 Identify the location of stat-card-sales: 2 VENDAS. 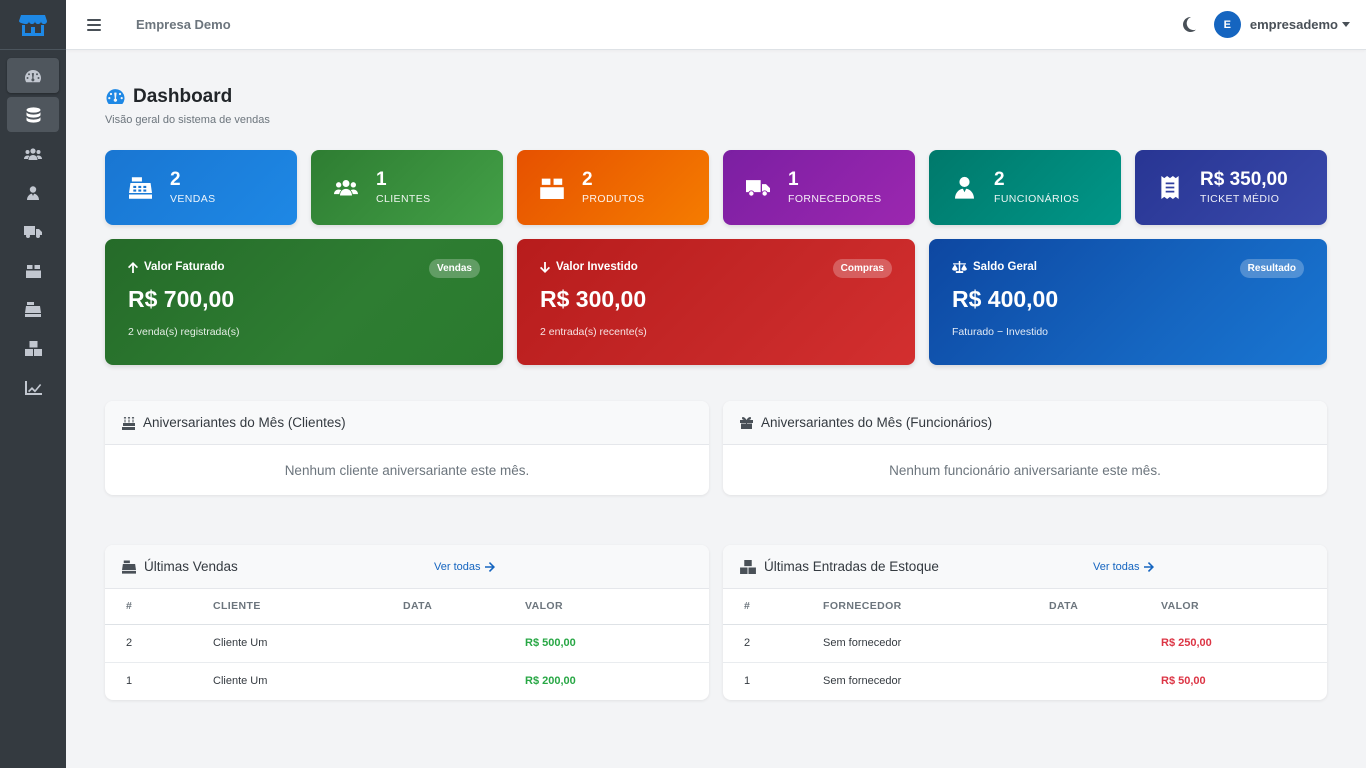
(201, 187).